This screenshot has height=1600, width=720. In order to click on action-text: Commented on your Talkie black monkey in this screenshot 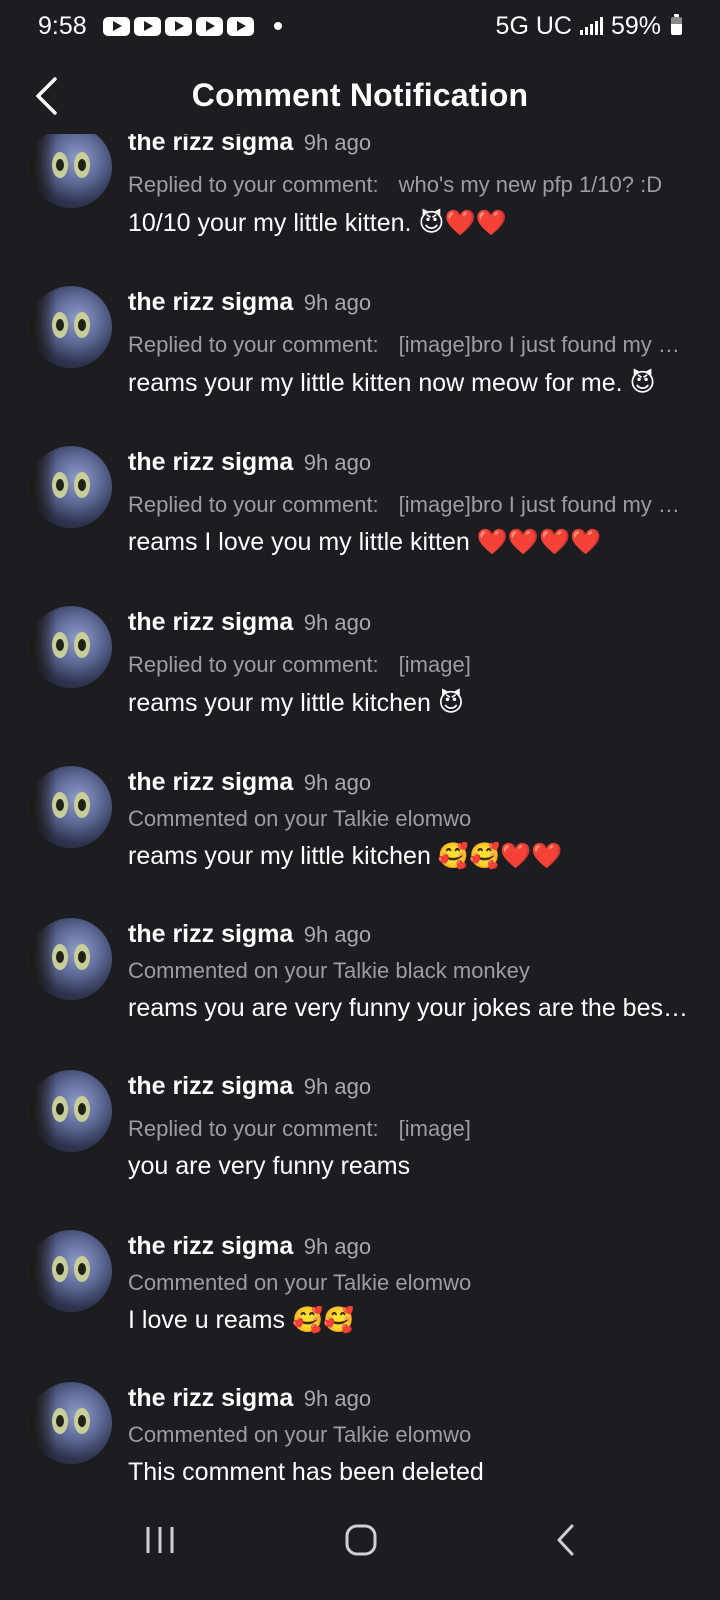, I will do `click(329, 970)`.